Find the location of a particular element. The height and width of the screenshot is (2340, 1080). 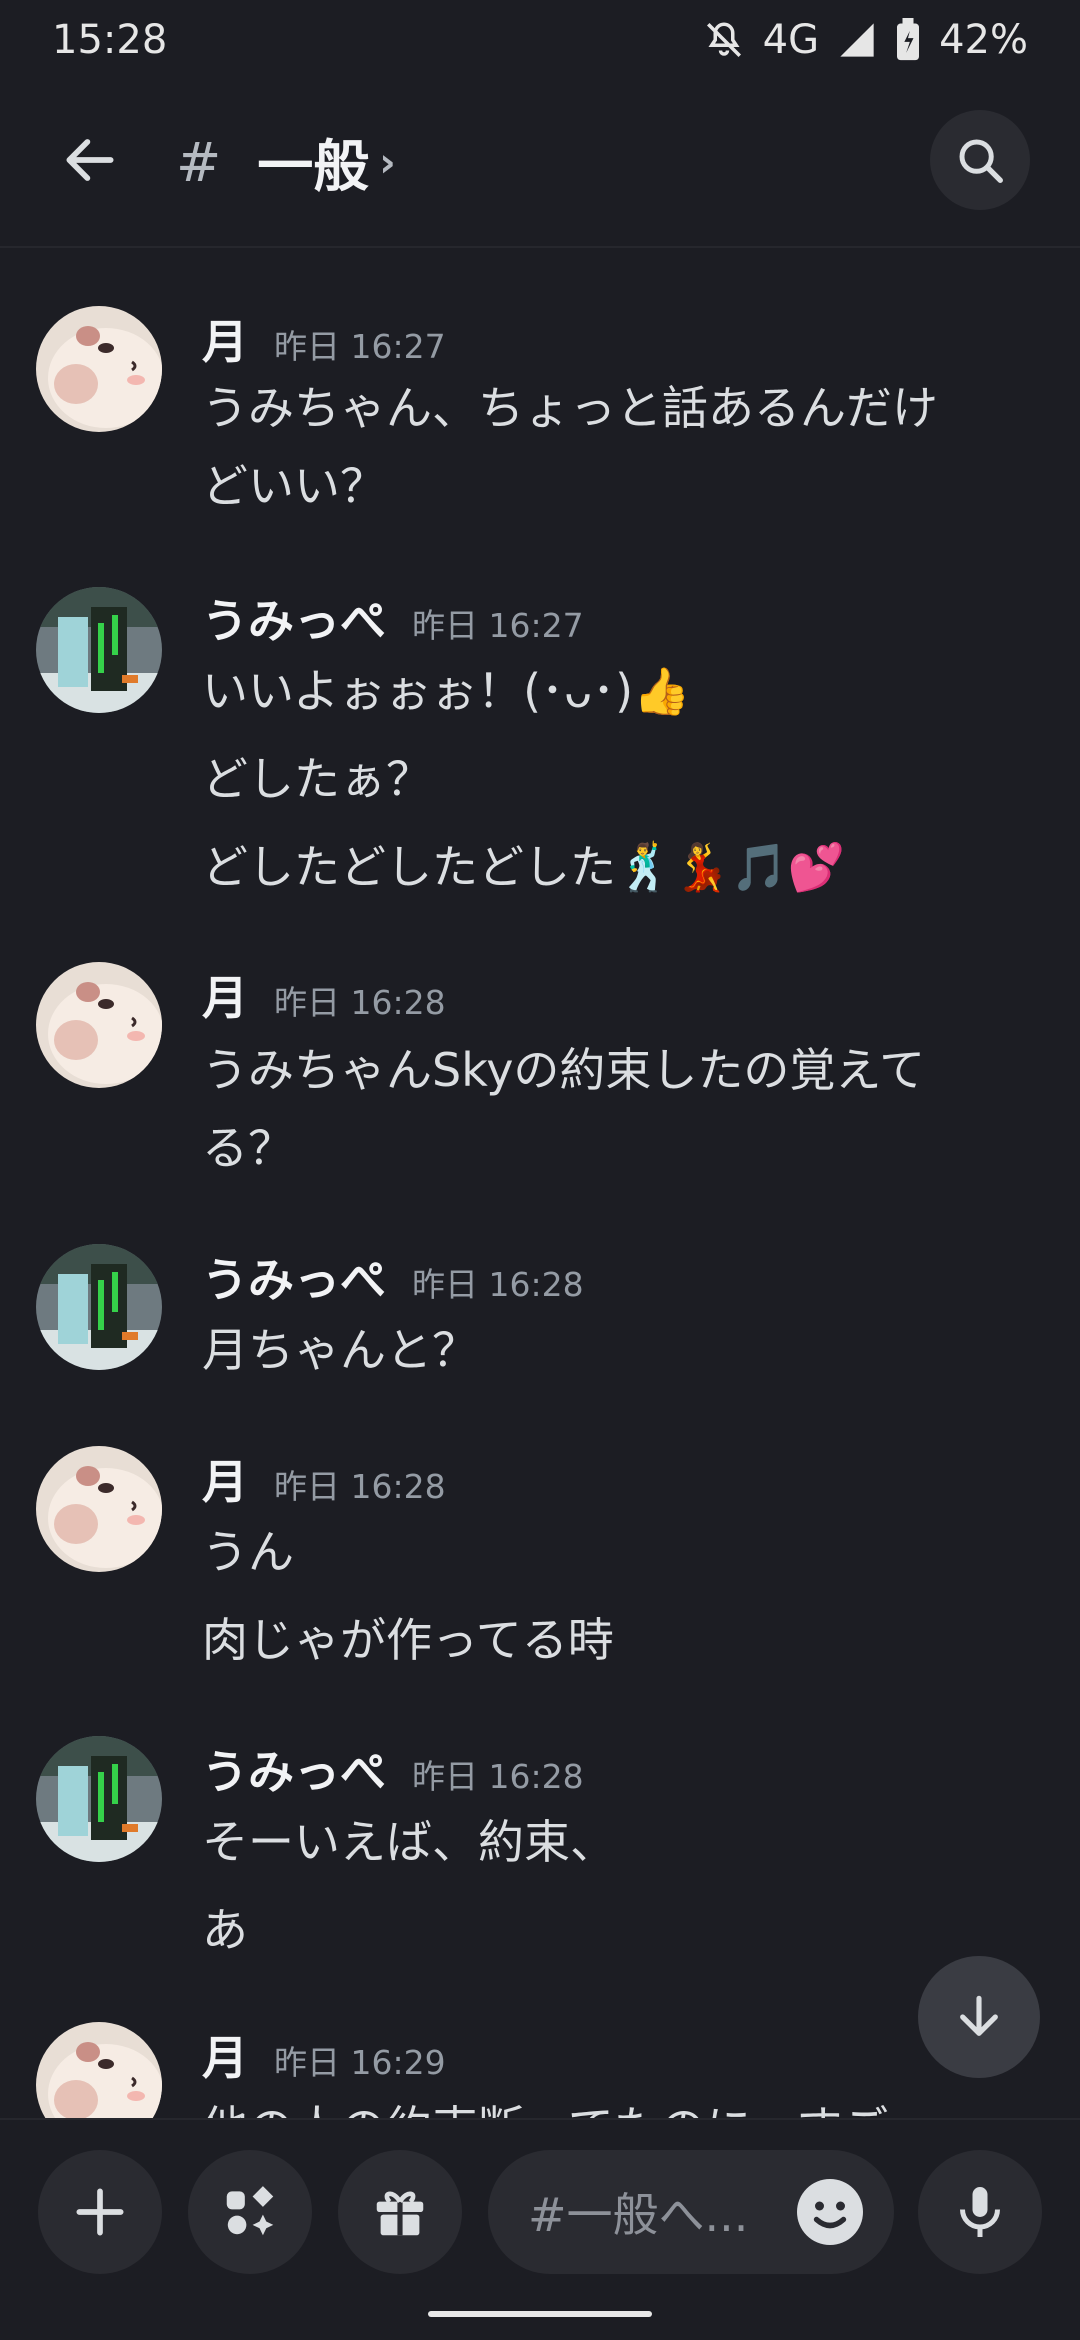

message: 月 昨日 16:28 うん 肉じゃが作ってる時 is located at coordinates (540, 1556).